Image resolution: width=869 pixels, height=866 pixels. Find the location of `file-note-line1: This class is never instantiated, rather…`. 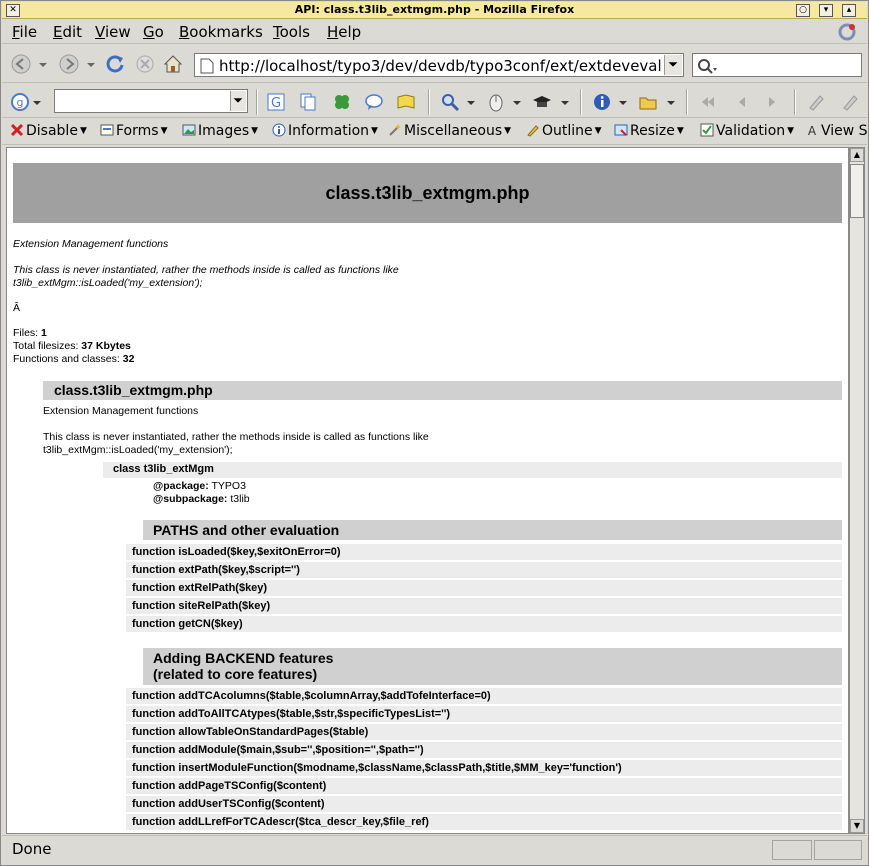

file-note-line1: This class is never instantiated, rather… is located at coordinates (236, 437).